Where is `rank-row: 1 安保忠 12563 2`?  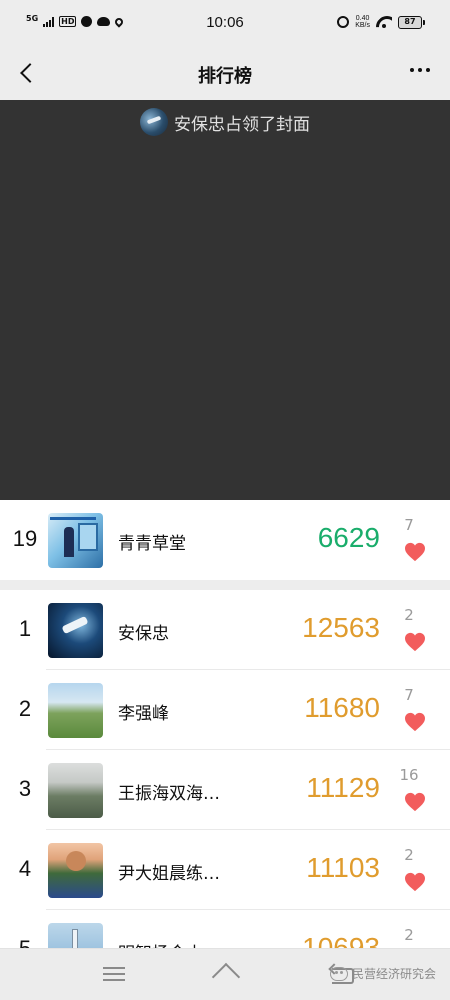
rank-row: 1 安保忠 12563 2 is located at coordinates (225, 630).